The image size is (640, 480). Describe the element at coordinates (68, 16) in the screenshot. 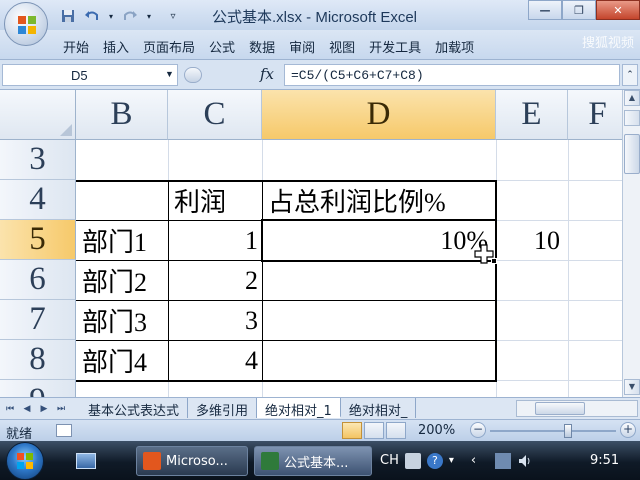

I see `save-icon` at that location.